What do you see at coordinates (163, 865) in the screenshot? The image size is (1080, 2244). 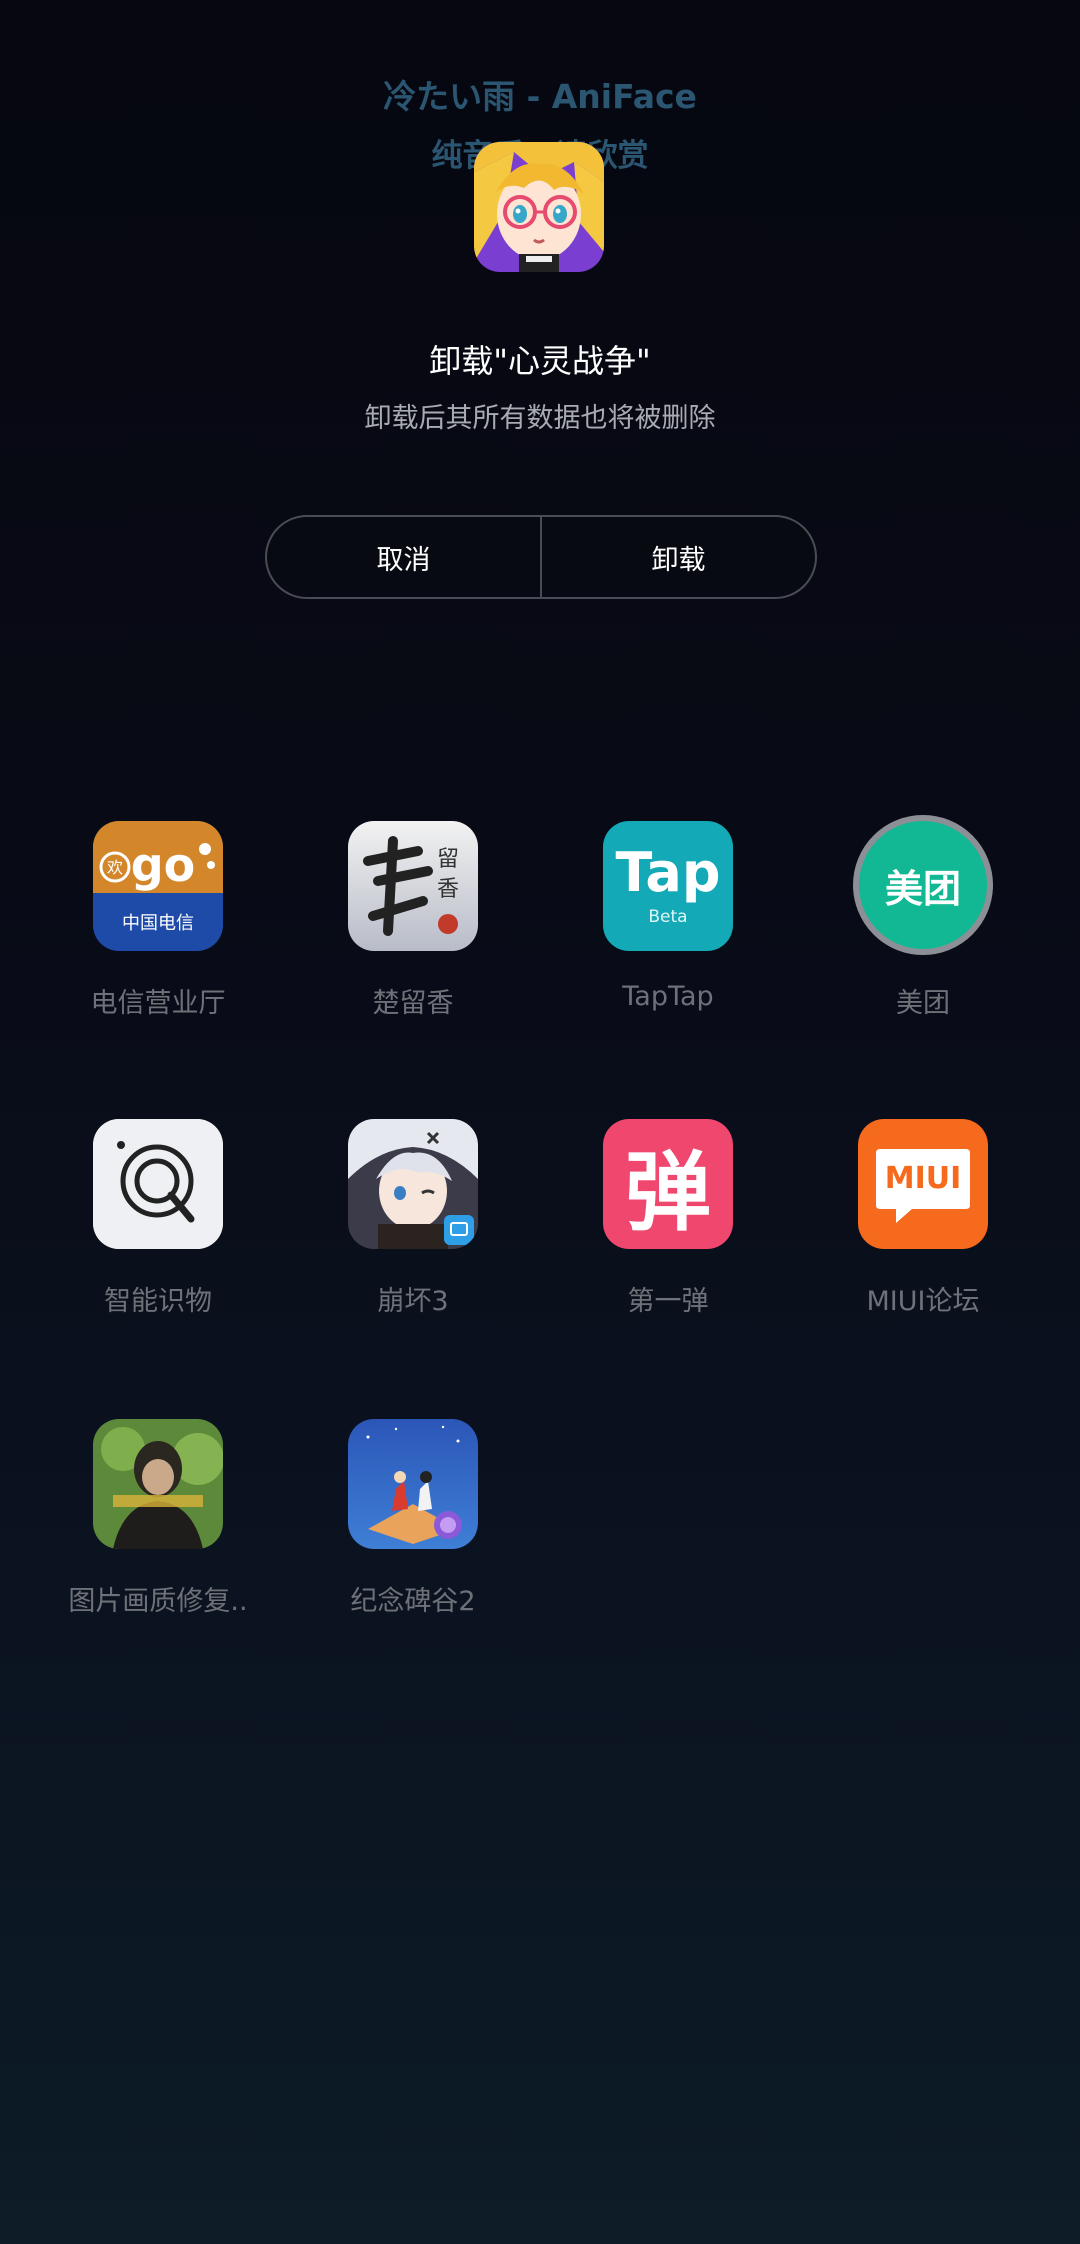 I see `svg-text: go` at bounding box center [163, 865].